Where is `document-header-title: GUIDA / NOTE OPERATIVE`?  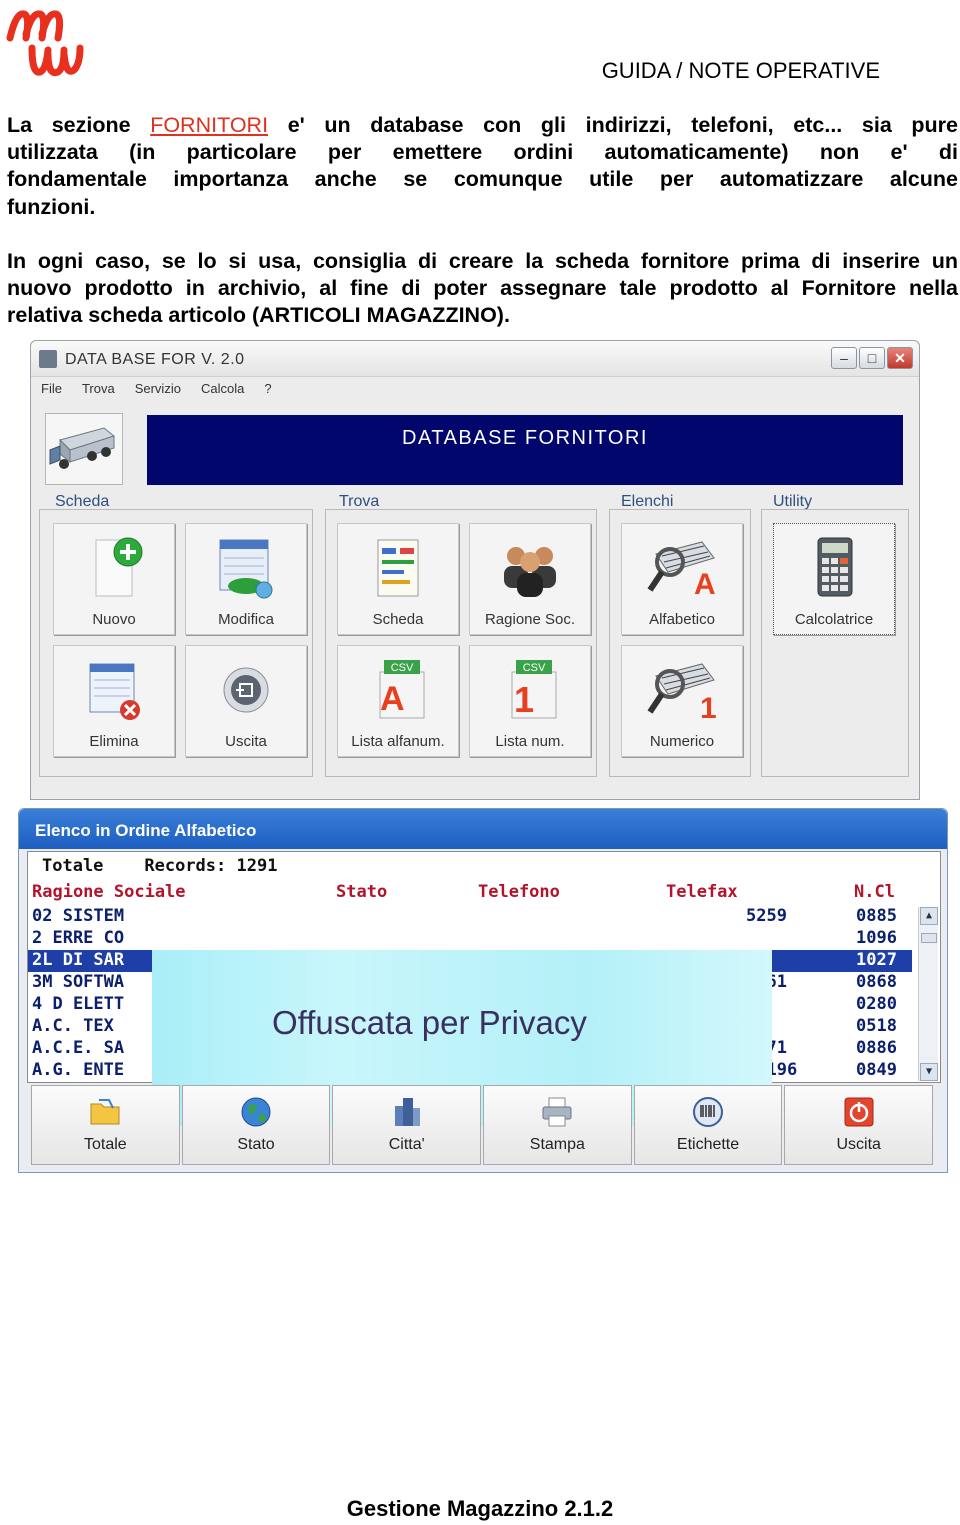
document-header-title: GUIDA / NOTE OPERATIVE is located at coordinates (740, 70).